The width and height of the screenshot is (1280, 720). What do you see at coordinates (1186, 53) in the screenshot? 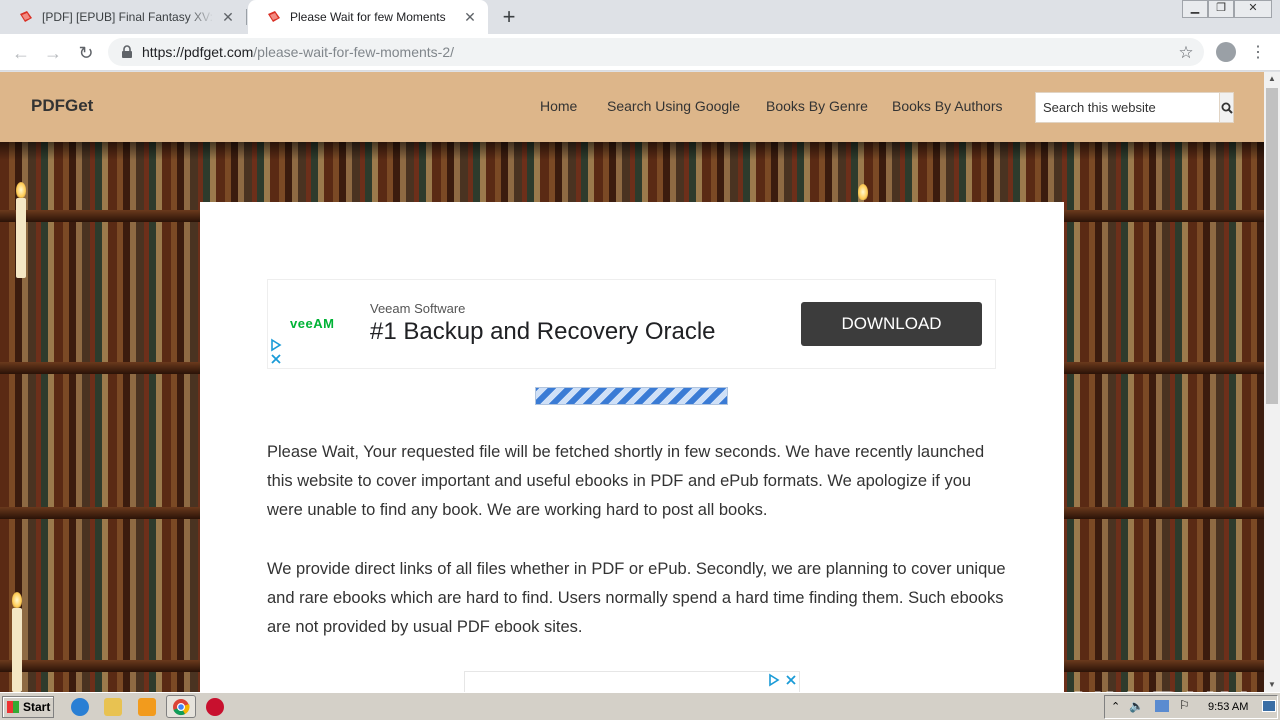
I see `star-icon: ☆` at bounding box center [1186, 53].